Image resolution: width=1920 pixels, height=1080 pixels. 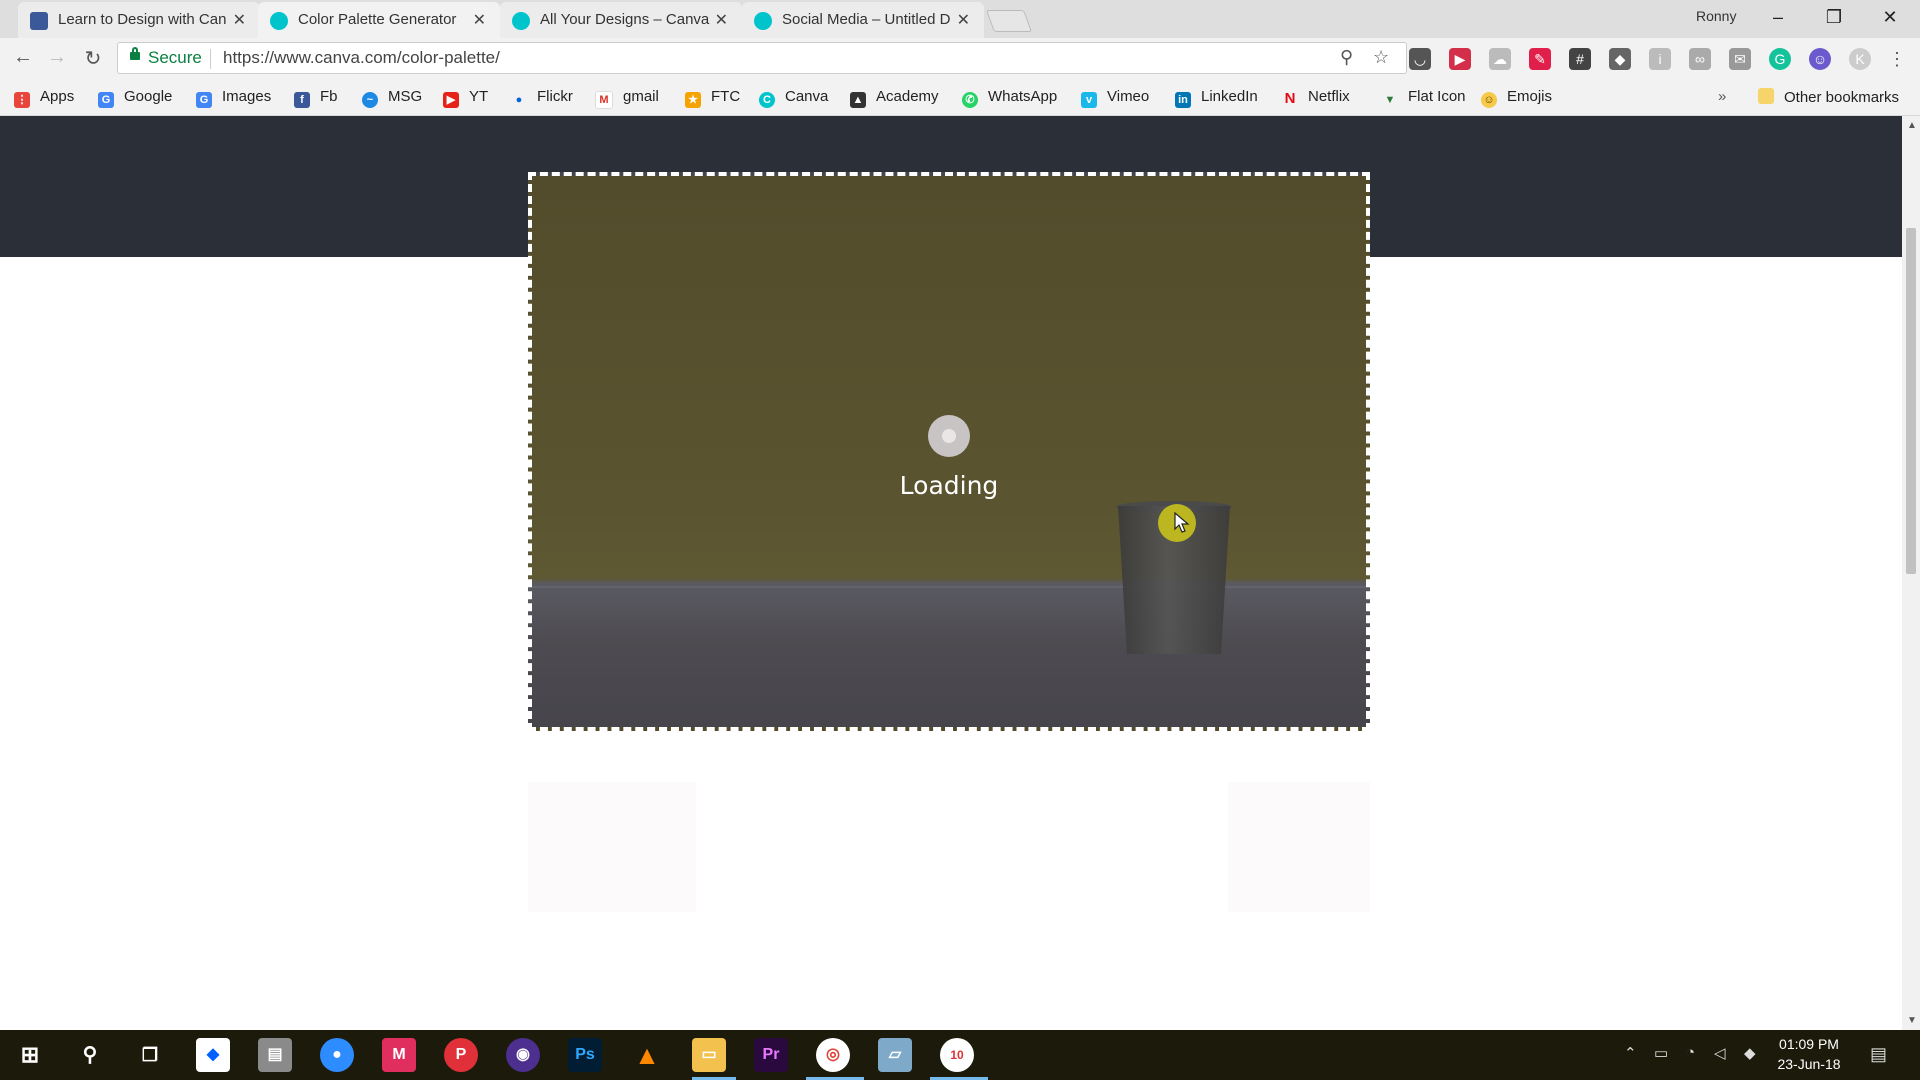 What do you see at coordinates (1842, 97) in the screenshot?
I see `bookmark-label: Other bookmarks` at bounding box center [1842, 97].